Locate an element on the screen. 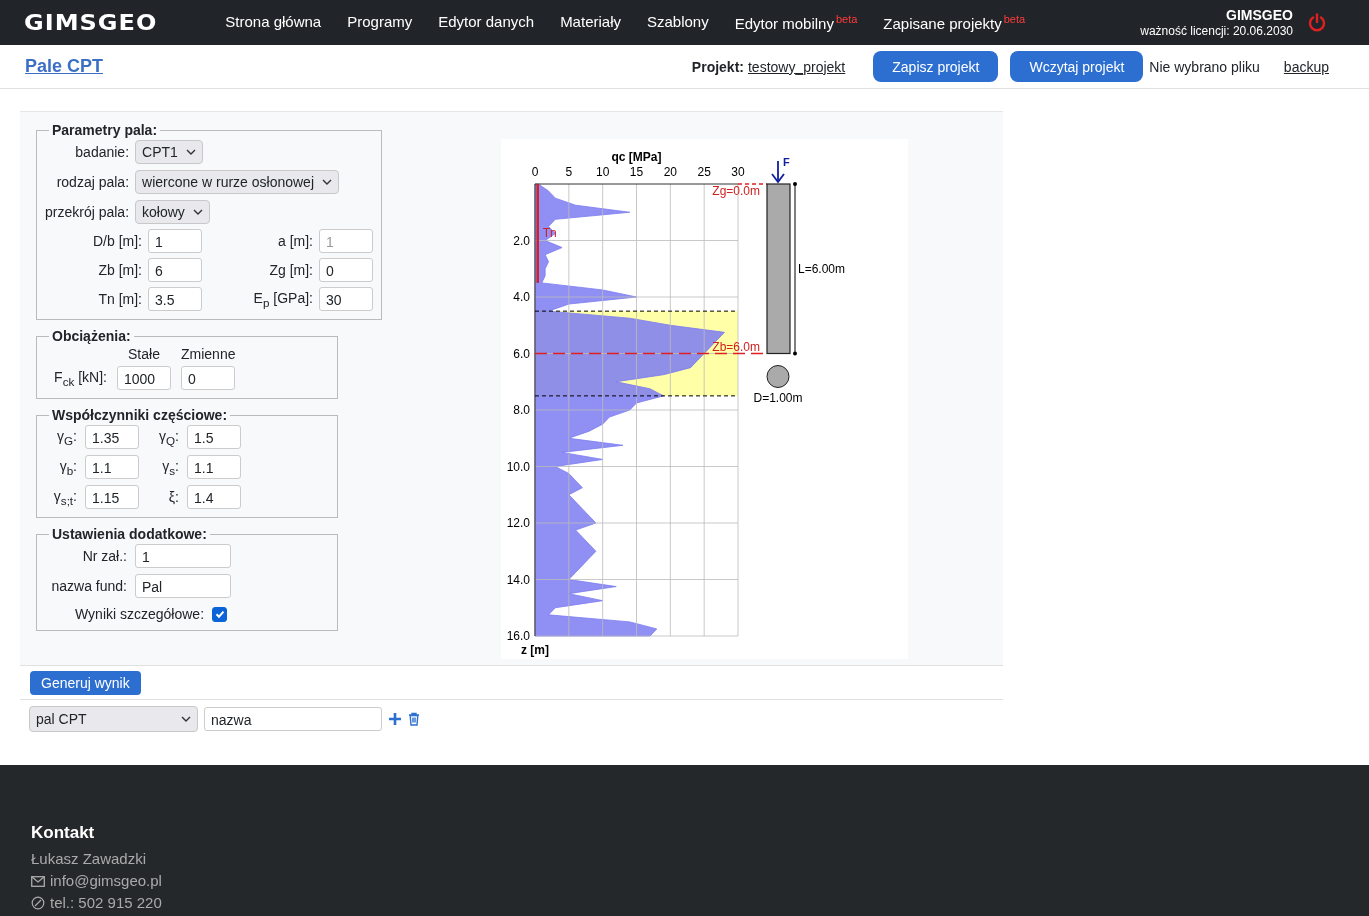 The height and width of the screenshot is (916, 1369). nav-link: Strona główna is located at coordinates (273, 22).